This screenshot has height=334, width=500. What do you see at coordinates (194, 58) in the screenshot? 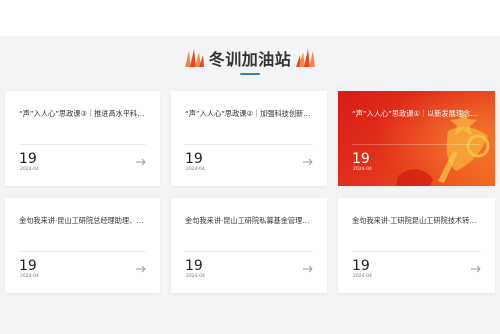
I see `flame-left-icon` at bounding box center [194, 58].